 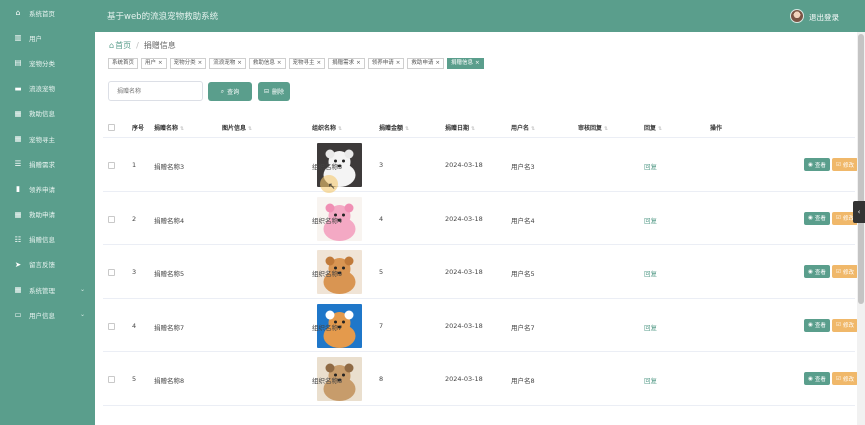 I want to click on chevron-down-icon: ⌄, so click(x=82, y=290).